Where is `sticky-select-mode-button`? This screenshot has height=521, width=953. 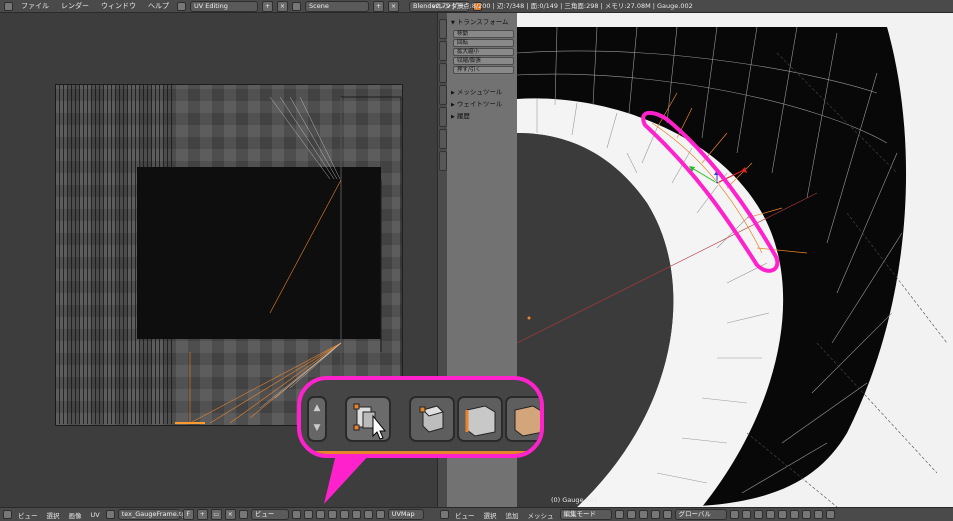 sticky-select-mode-button is located at coordinates (368, 419).